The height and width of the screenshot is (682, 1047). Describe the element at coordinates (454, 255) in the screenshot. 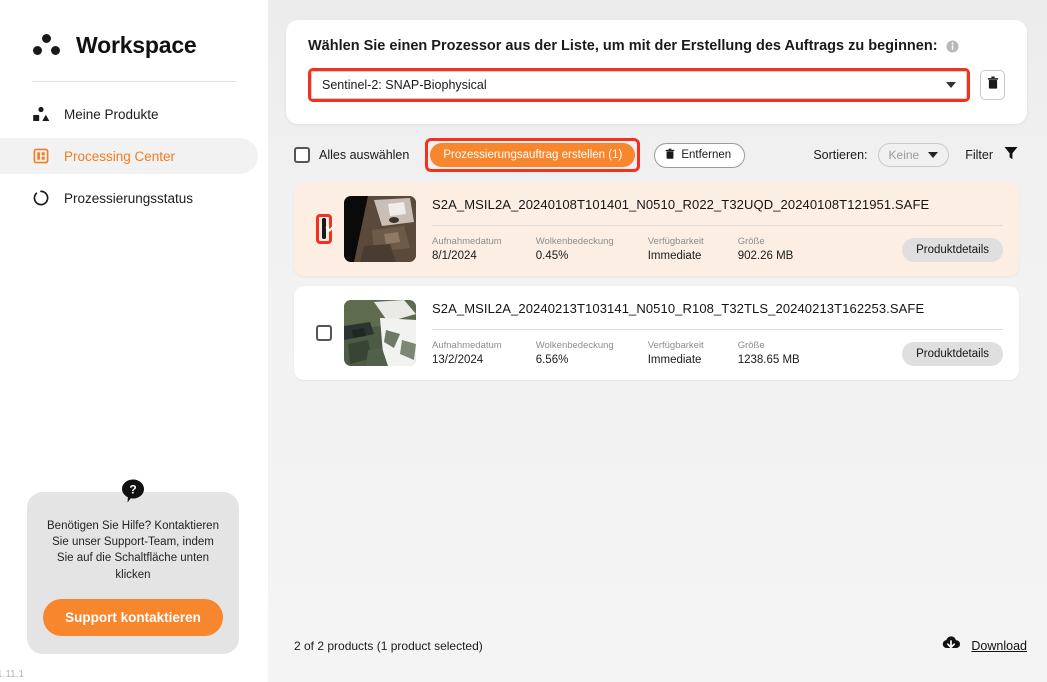

I see `meta-value: 8/1/2024` at that location.